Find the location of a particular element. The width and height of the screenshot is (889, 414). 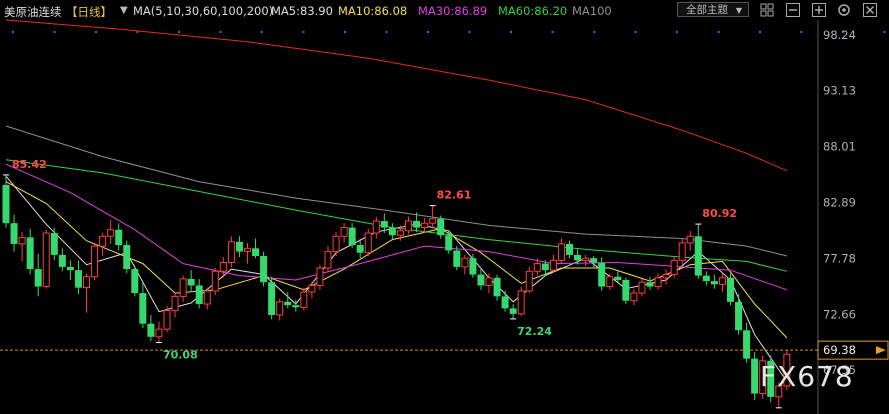

annotation-label: 72.24 is located at coordinates (534, 331).